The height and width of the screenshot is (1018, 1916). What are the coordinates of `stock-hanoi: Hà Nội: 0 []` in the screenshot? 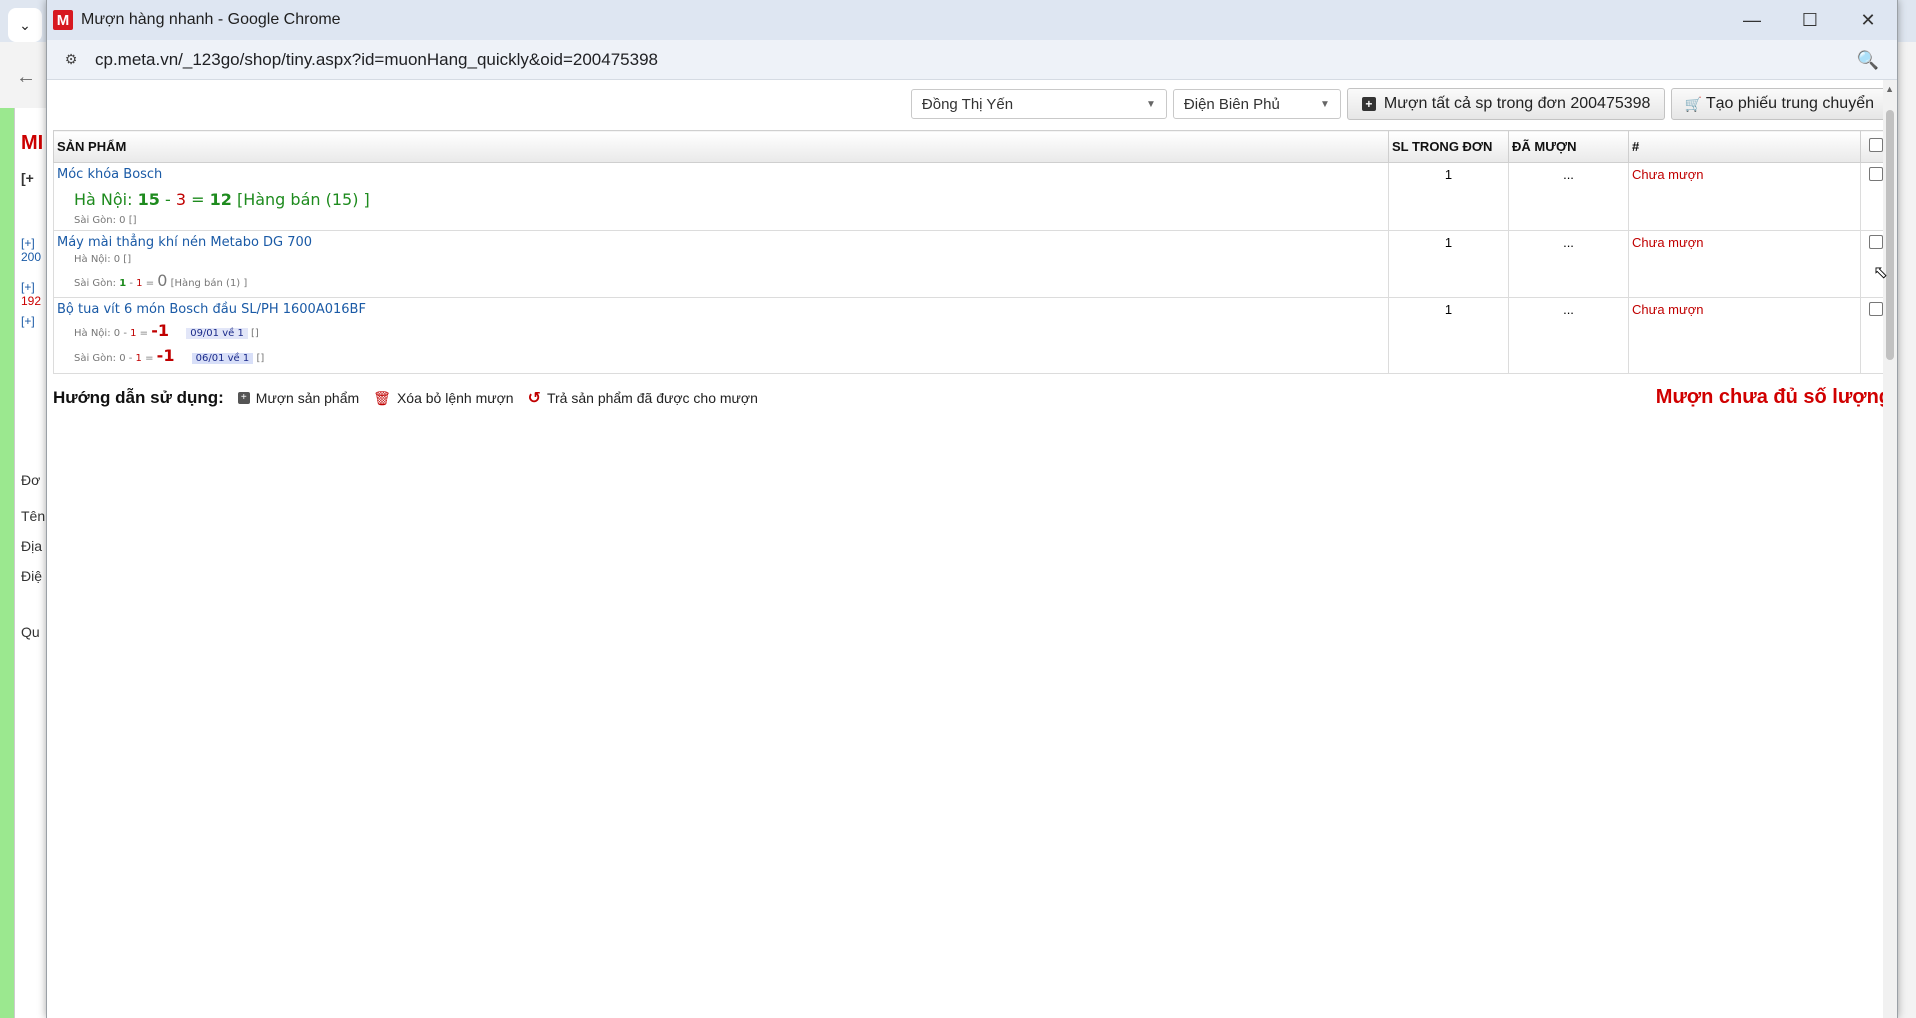 It's located at (103, 259).